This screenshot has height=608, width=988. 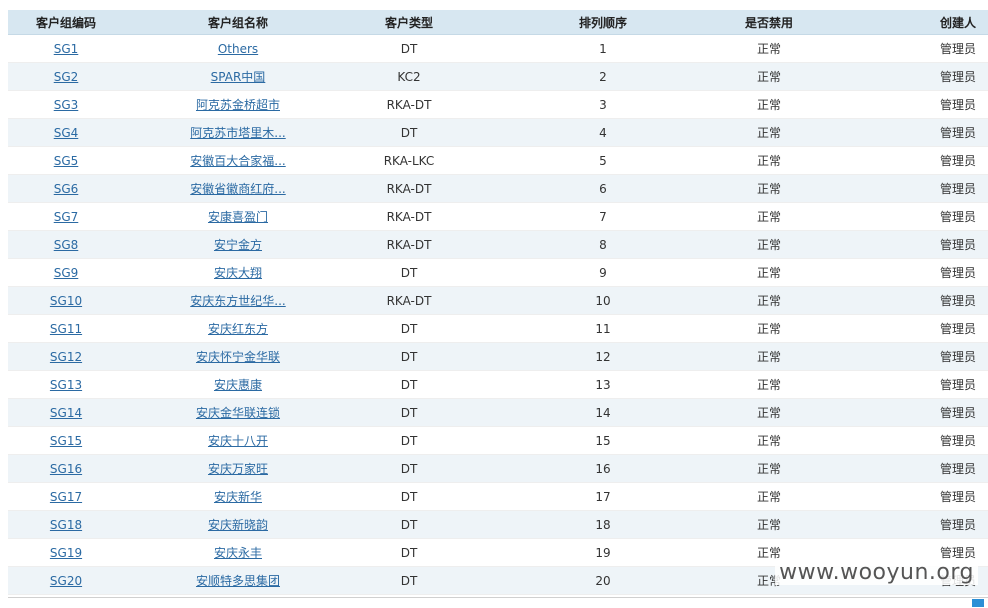 I want to click on column-header-creator: 创建人, so click(x=948, y=22).